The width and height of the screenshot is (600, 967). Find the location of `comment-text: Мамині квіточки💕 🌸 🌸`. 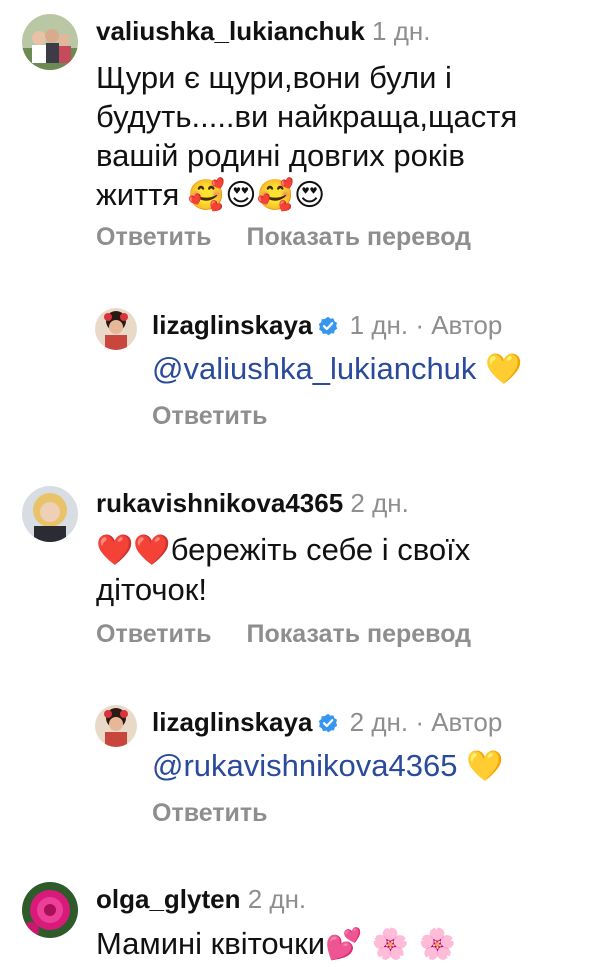

comment-text: Мамині квіточки💕 🌸 🌸 is located at coordinates (326, 944).